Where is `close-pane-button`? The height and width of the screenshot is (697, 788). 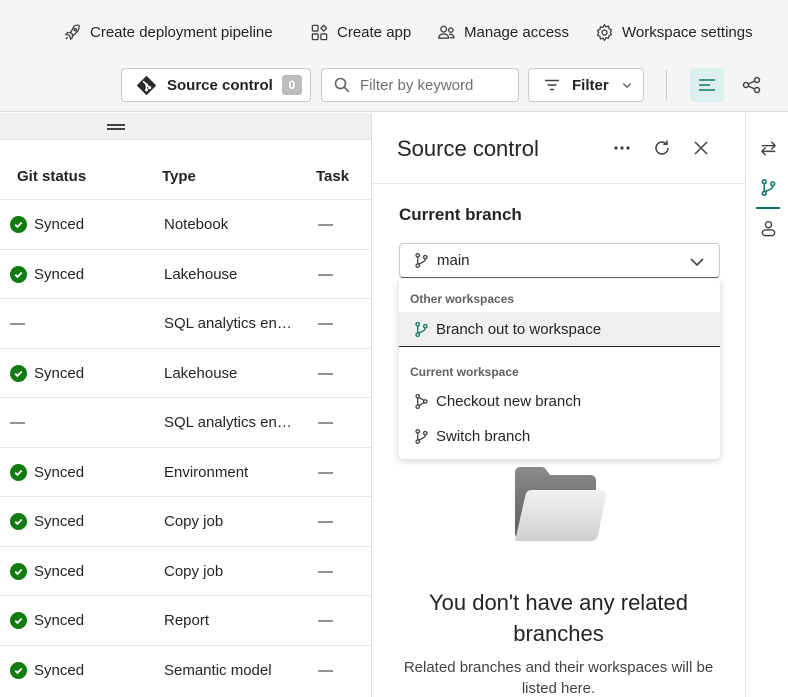 close-pane-button is located at coordinates (701, 148).